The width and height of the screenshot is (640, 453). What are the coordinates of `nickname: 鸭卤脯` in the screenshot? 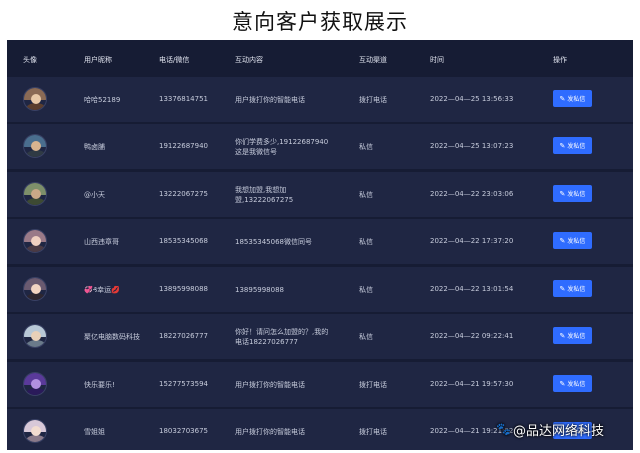 It's located at (94, 147).